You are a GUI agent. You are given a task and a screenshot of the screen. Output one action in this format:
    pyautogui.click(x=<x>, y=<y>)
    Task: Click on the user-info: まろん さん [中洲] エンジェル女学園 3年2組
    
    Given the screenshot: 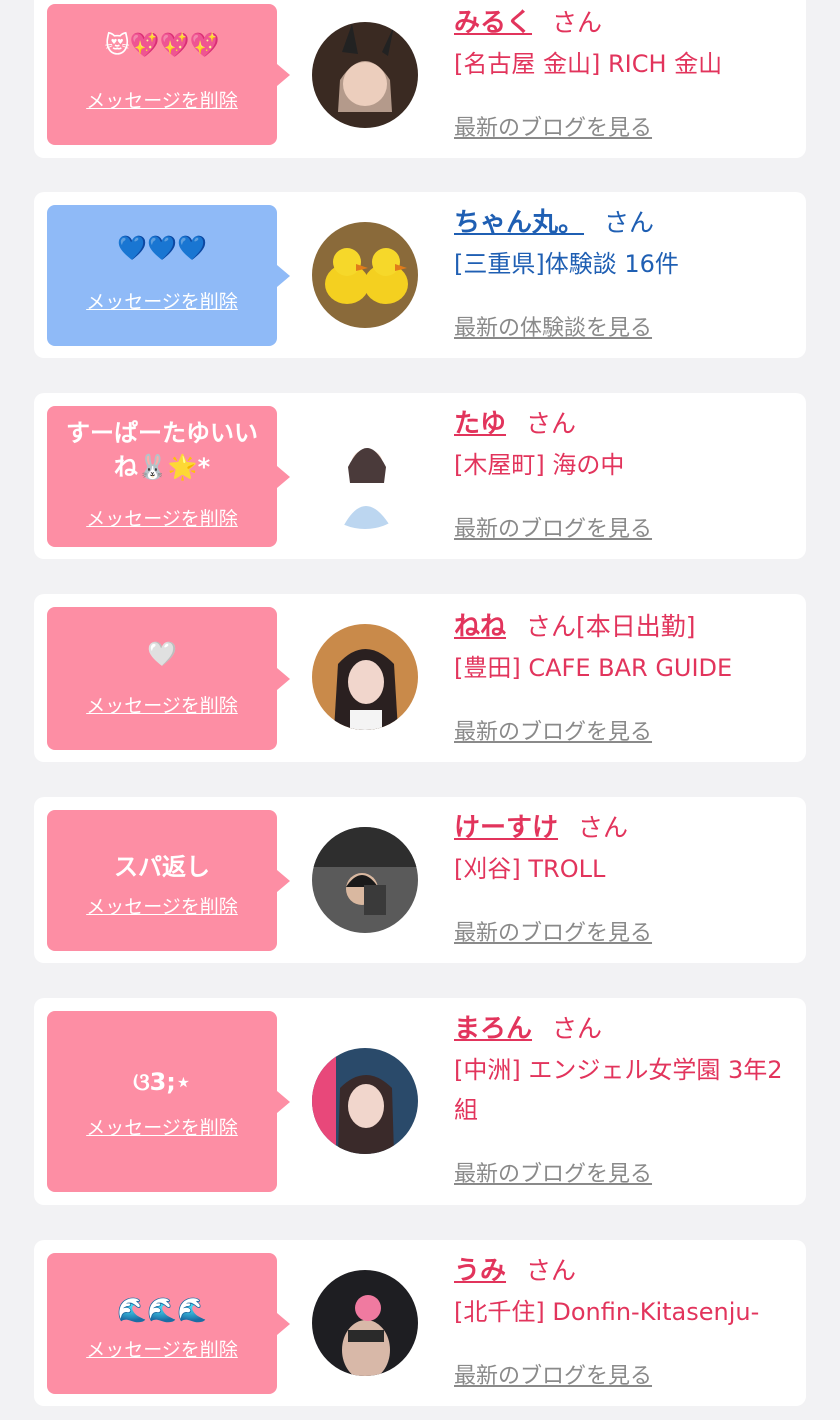 What is the action you would take?
    pyautogui.click(x=623, y=1071)
    